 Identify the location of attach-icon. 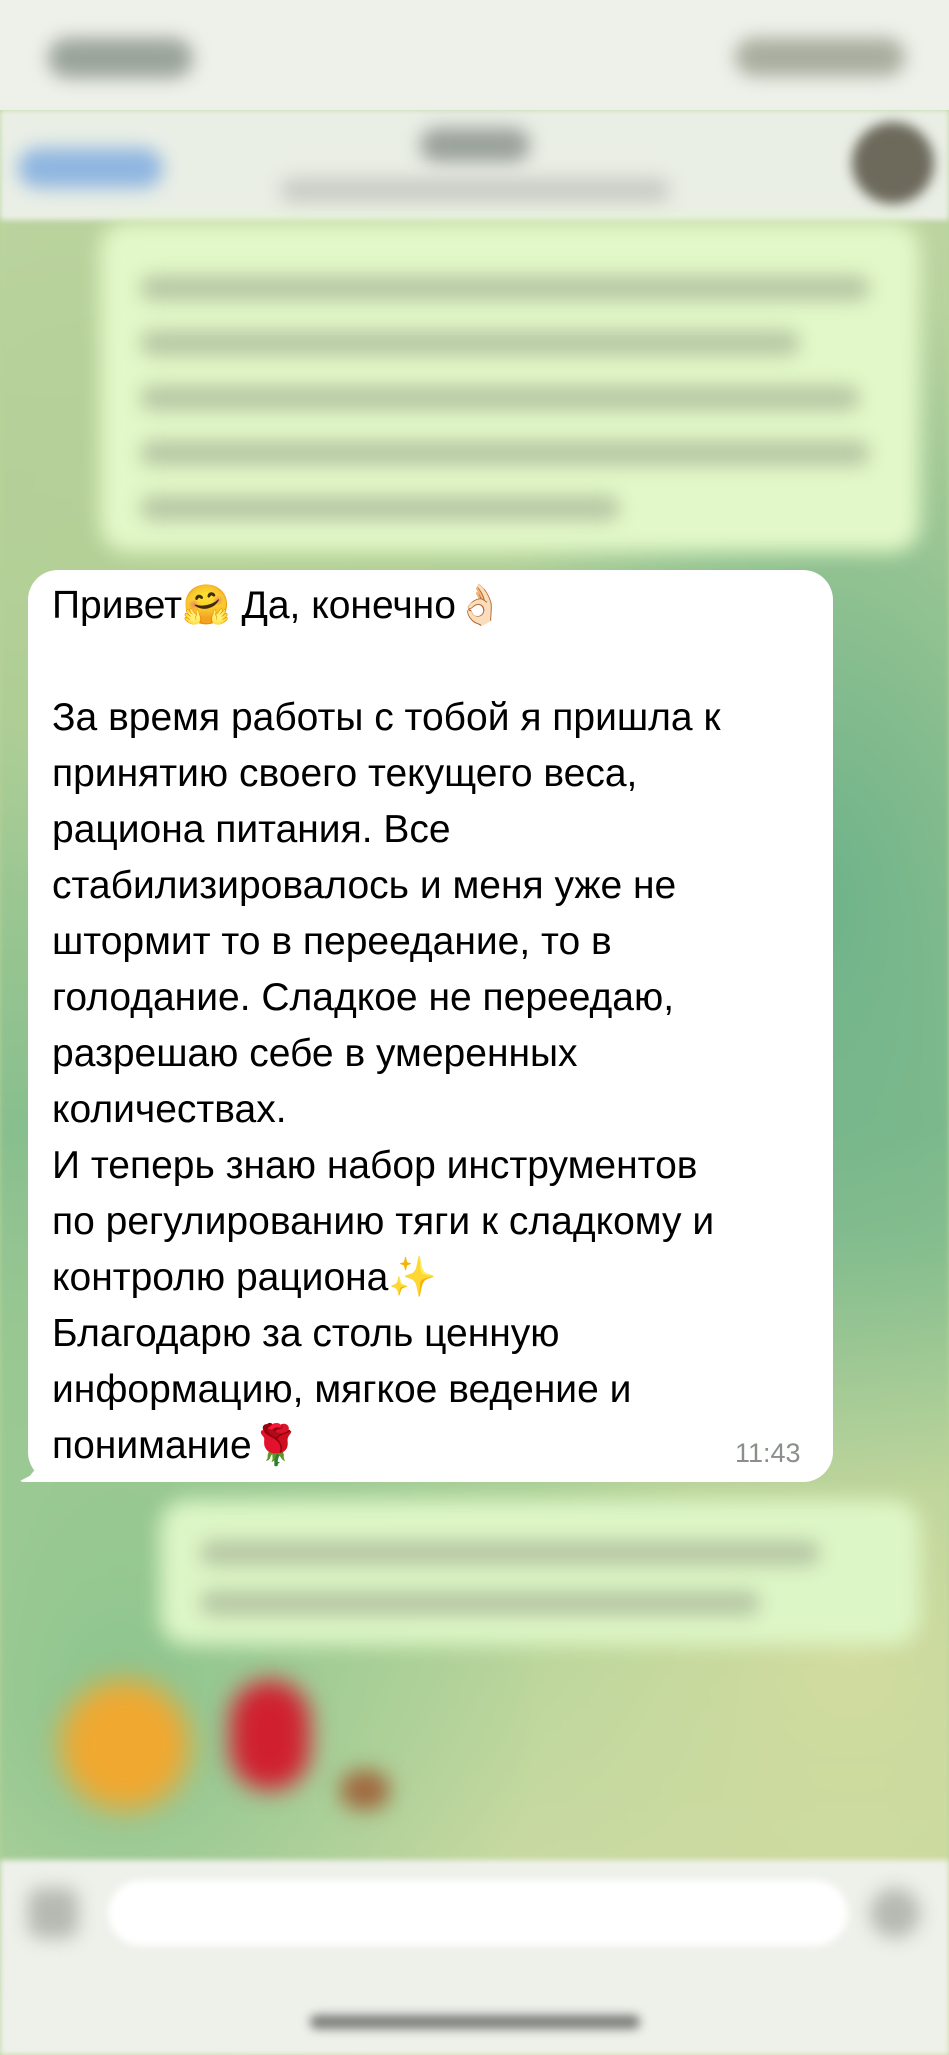
(53, 1913).